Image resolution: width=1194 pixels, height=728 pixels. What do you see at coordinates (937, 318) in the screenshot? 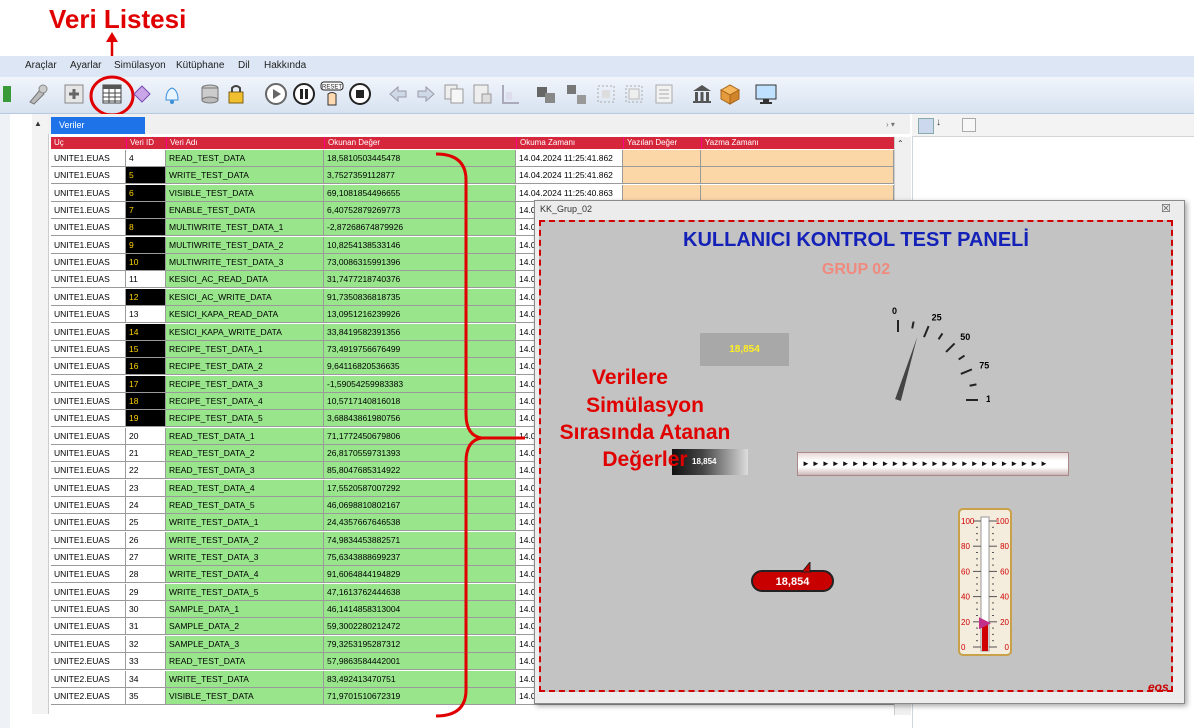
I see `gauge-tick-label: 25` at bounding box center [937, 318].